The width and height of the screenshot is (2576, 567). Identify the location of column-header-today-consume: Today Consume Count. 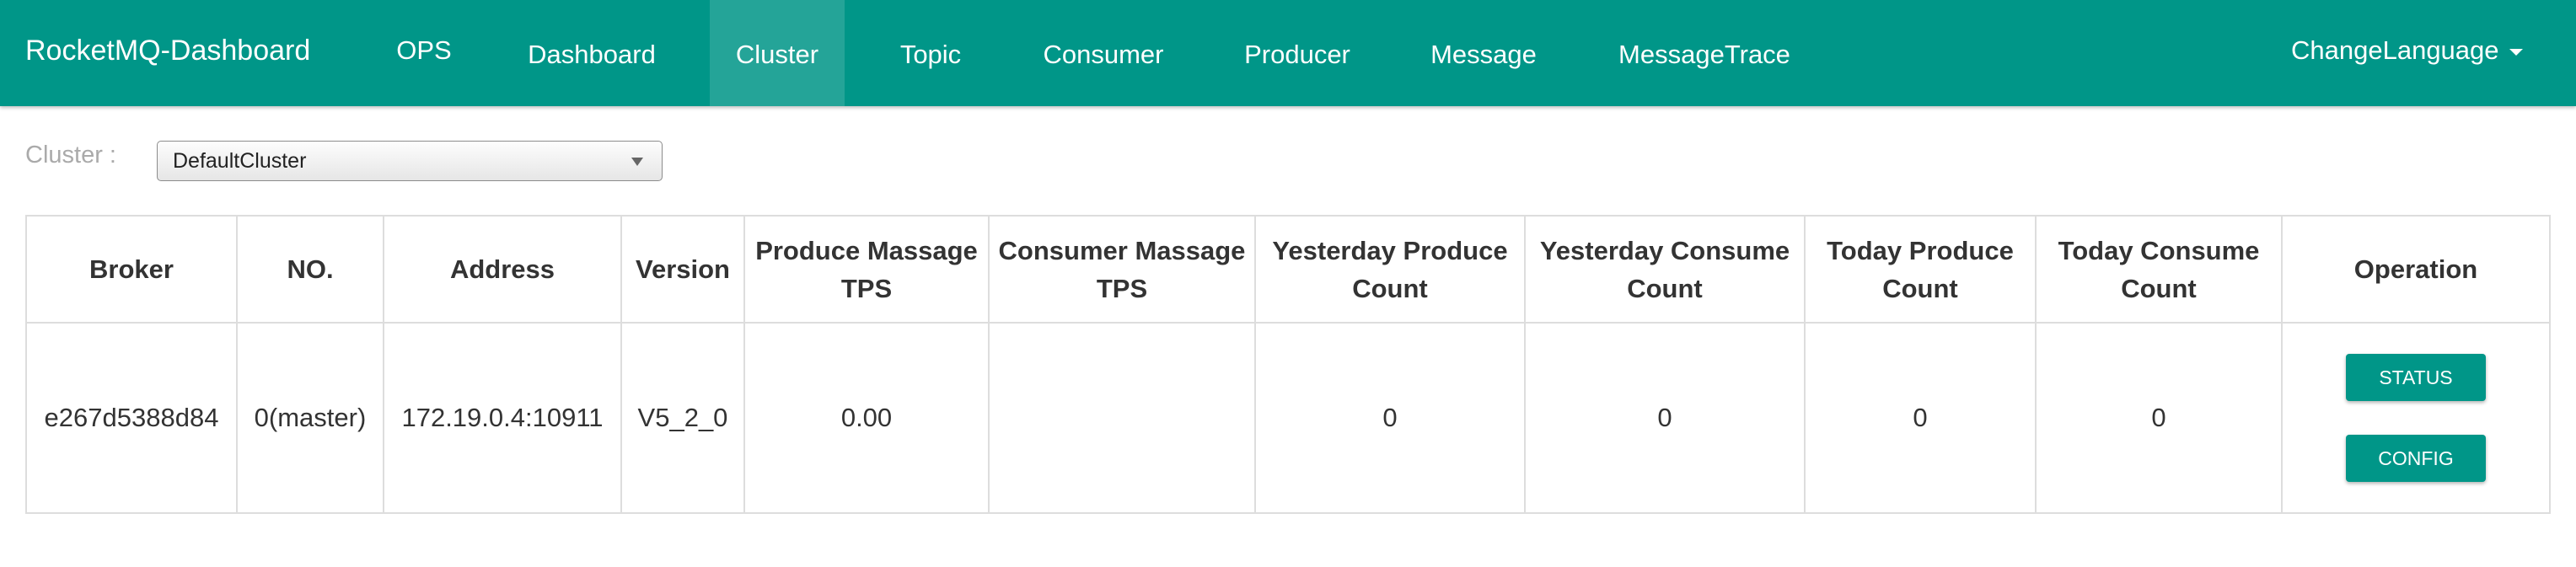
(2159, 269).